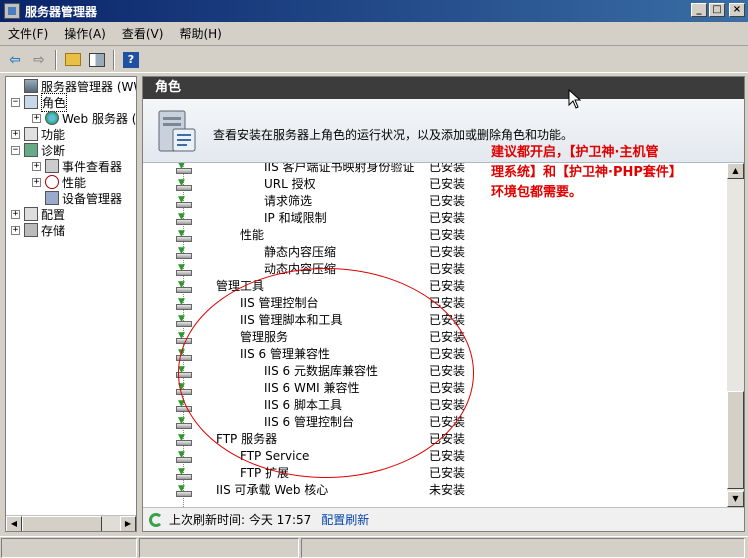 The width and height of the screenshot is (748, 558). Describe the element at coordinates (537, 192) in the screenshot. I see `note-line: 环境包都需要。` at that location.